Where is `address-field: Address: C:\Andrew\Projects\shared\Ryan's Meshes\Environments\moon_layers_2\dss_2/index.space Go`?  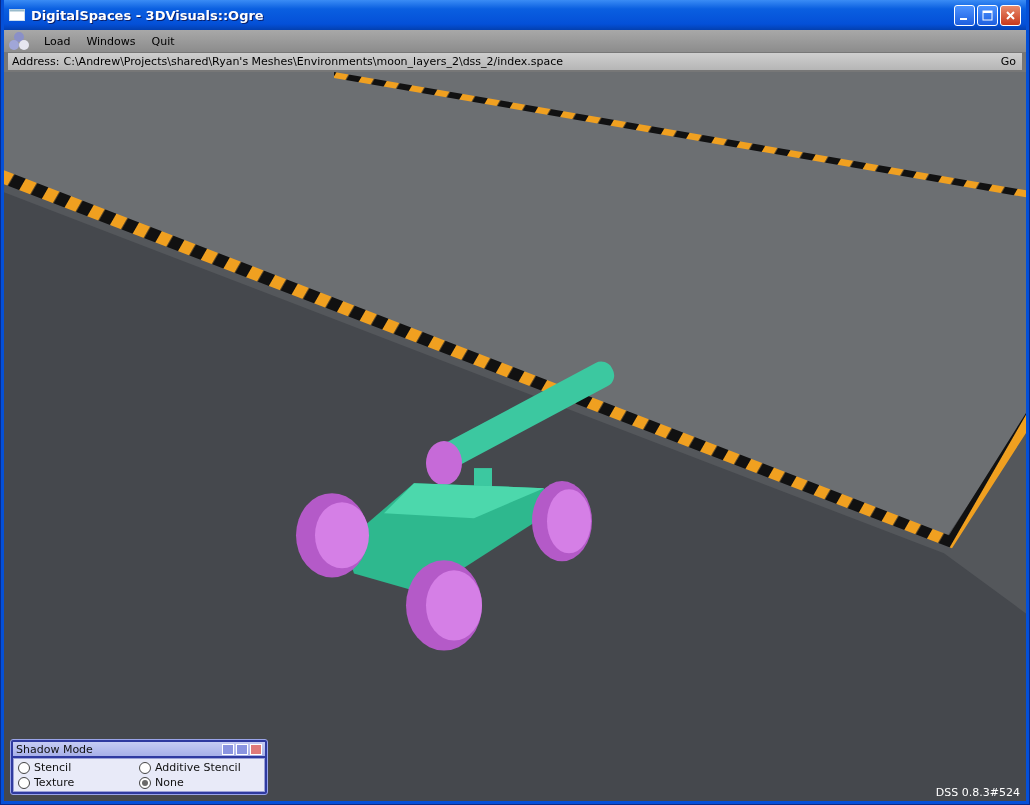
address-field: Address: C:\Andrew\Projects\shared\Ryan's Meshes\Environments\moon_layers_2\dss_2/index.space Go is located at coordinates (515, 61).